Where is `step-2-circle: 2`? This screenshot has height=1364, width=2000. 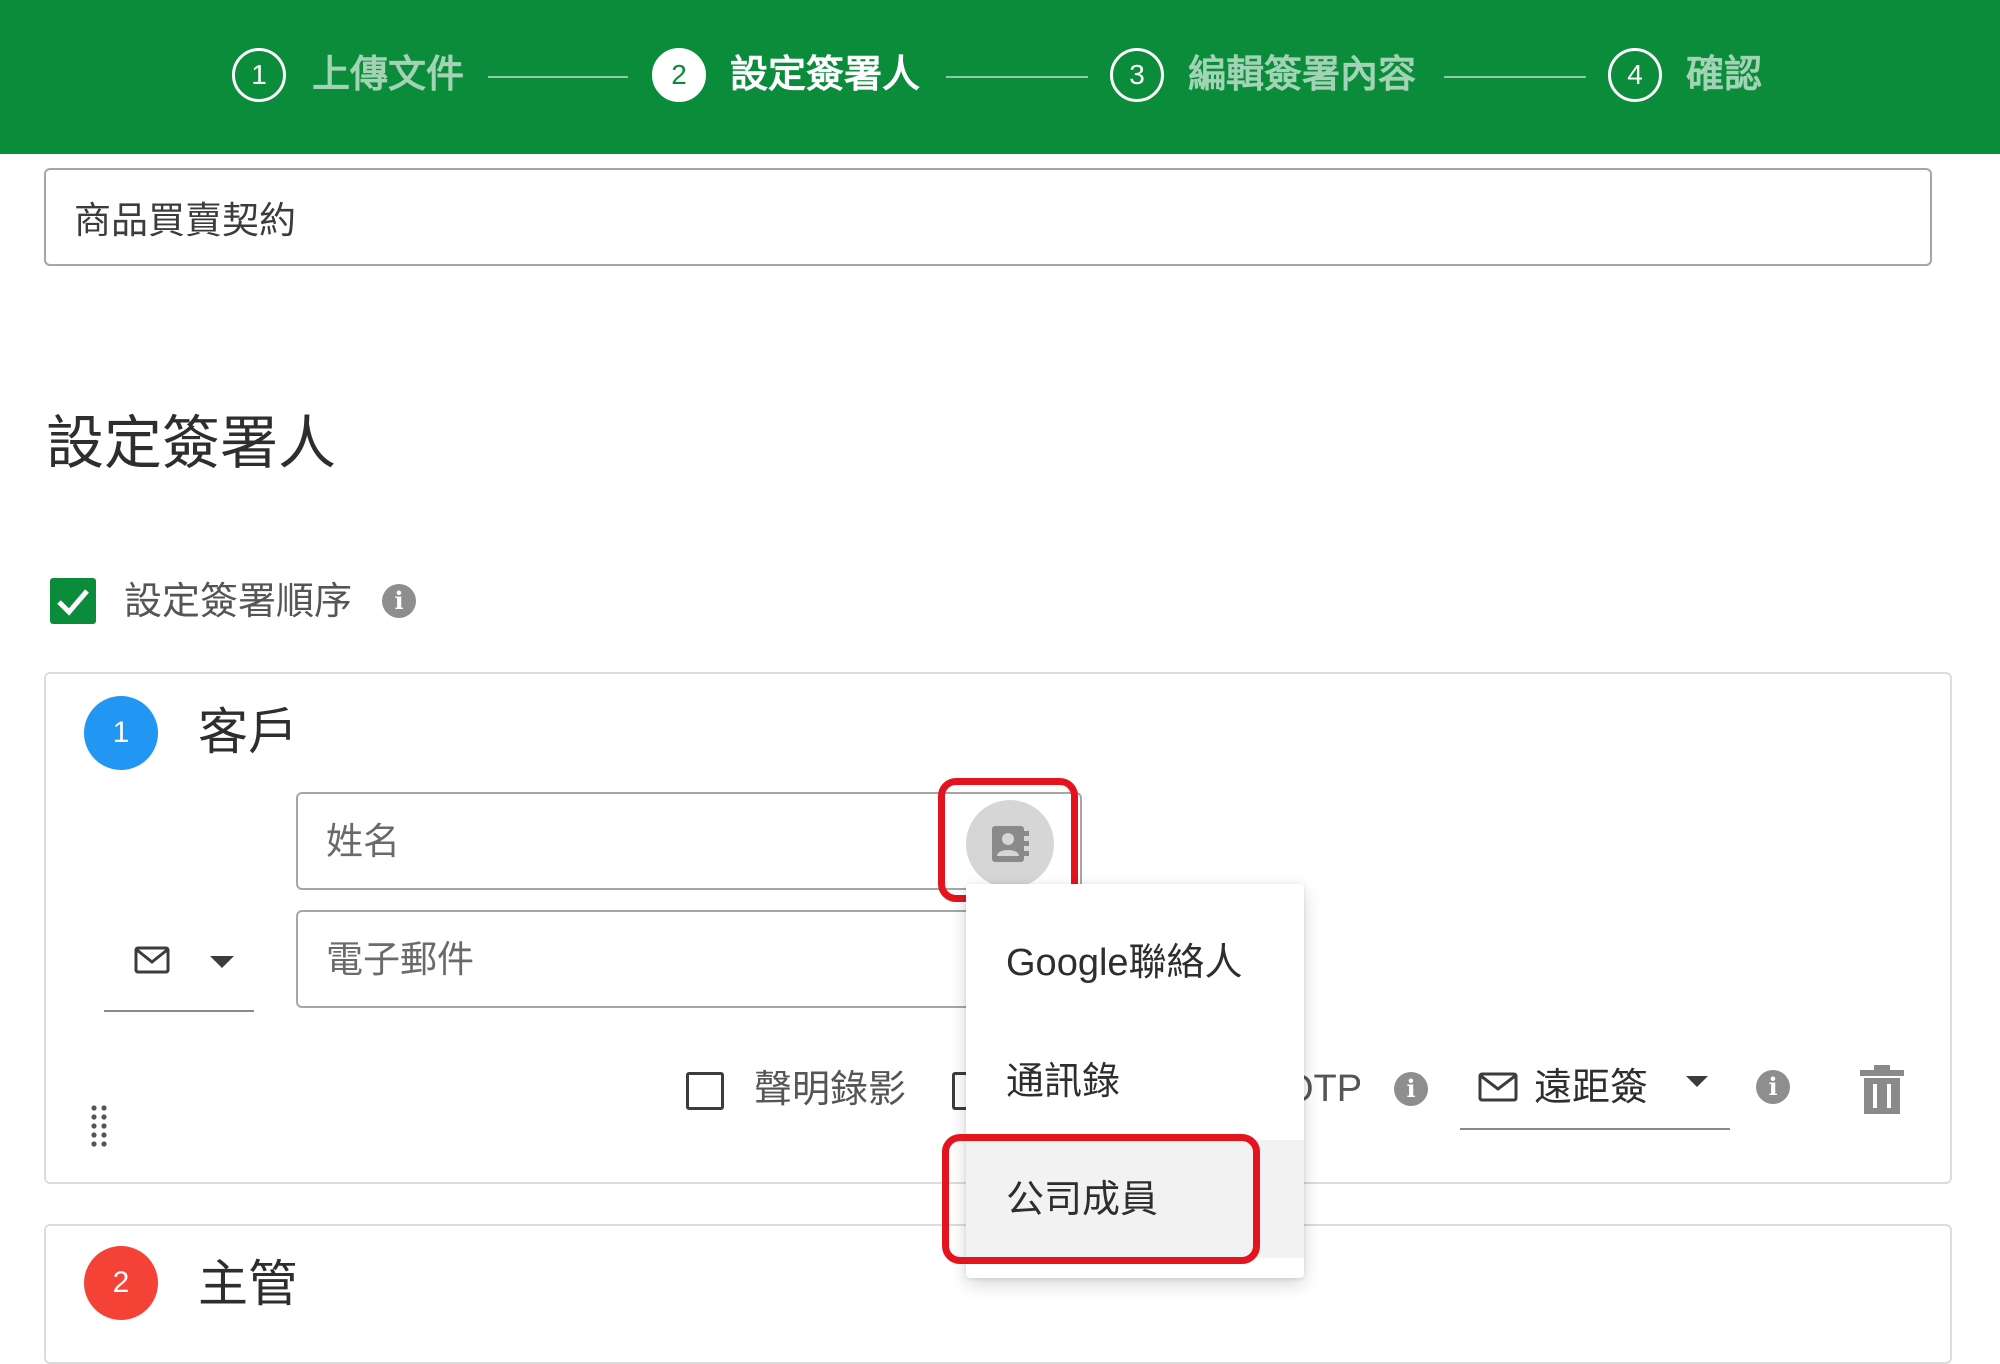
step-2-circle: 2 is located at coordinates (679, 75).